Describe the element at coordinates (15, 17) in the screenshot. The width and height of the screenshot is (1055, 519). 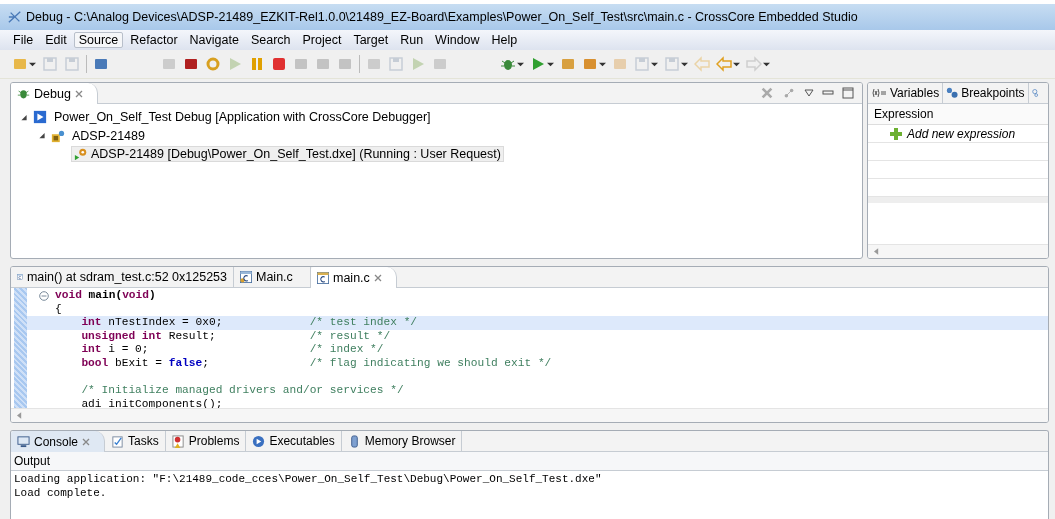
I see `app-logo-icon` at that location.